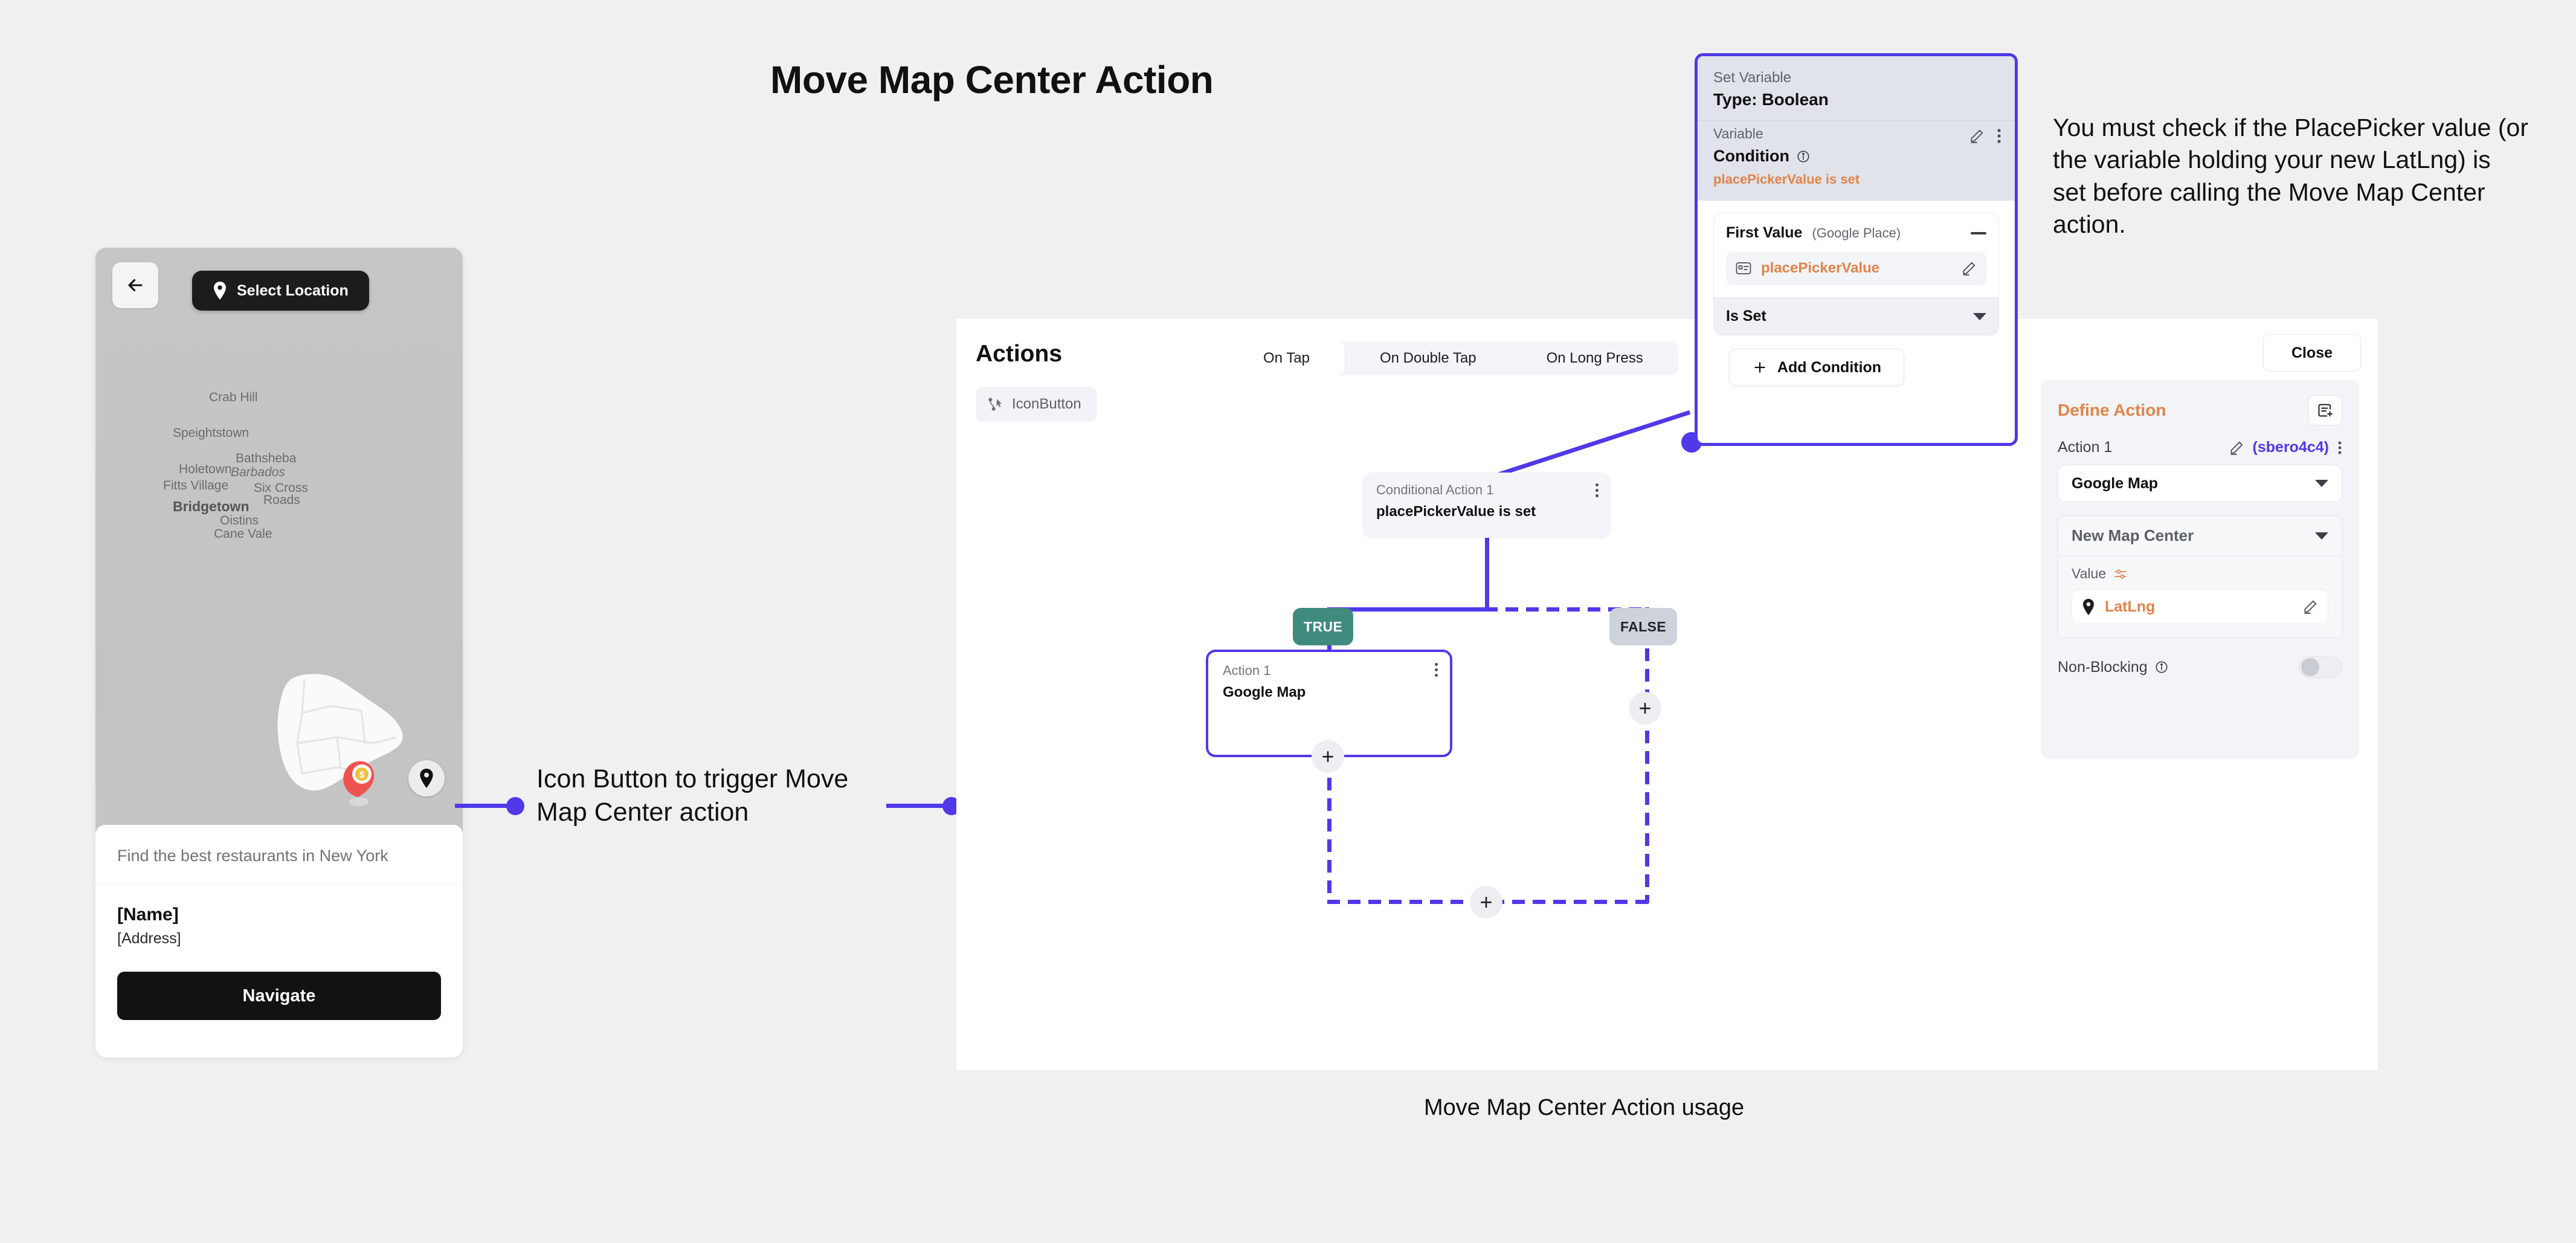 The height and width of the screenshot is (1243, 2576). I want to click on chip-icon-button: IconButton, so click(1036, 404).